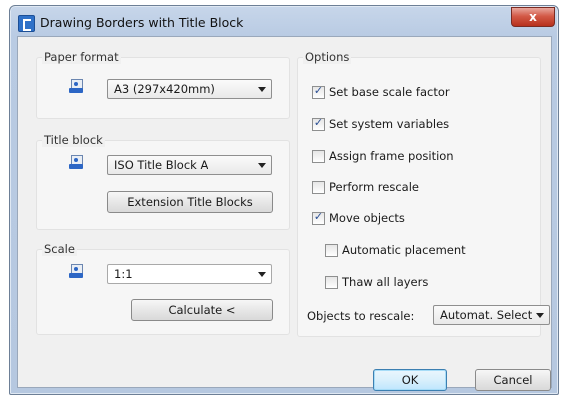 The image size is (565, 401). What do you see at coordinates (76, 271) in the screenshot?
I see `scale-icon` at bounding box center [76, 271].